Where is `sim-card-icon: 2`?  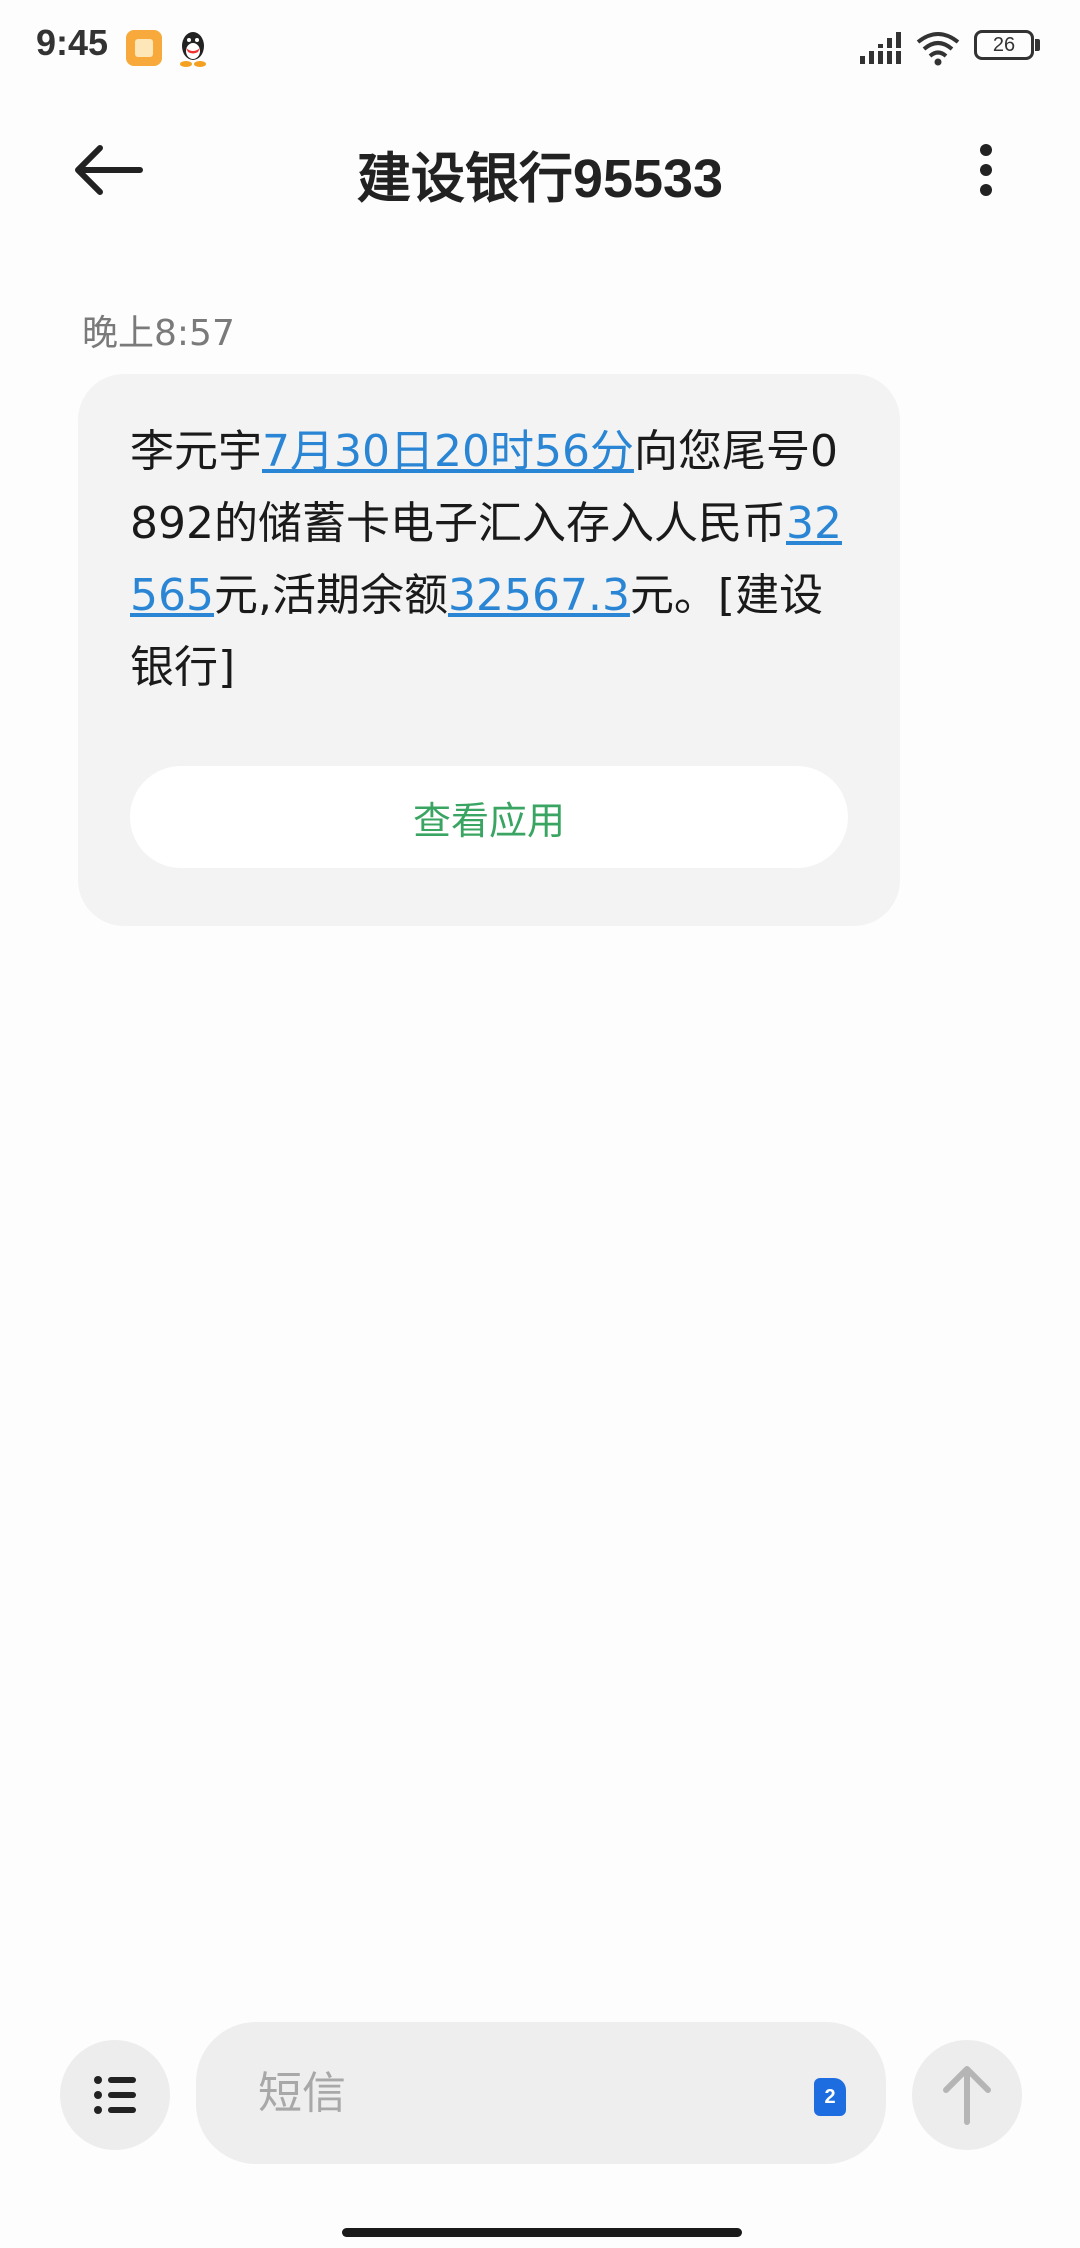
sim-card-icon: 2 is located at coordinates (830, 2097).